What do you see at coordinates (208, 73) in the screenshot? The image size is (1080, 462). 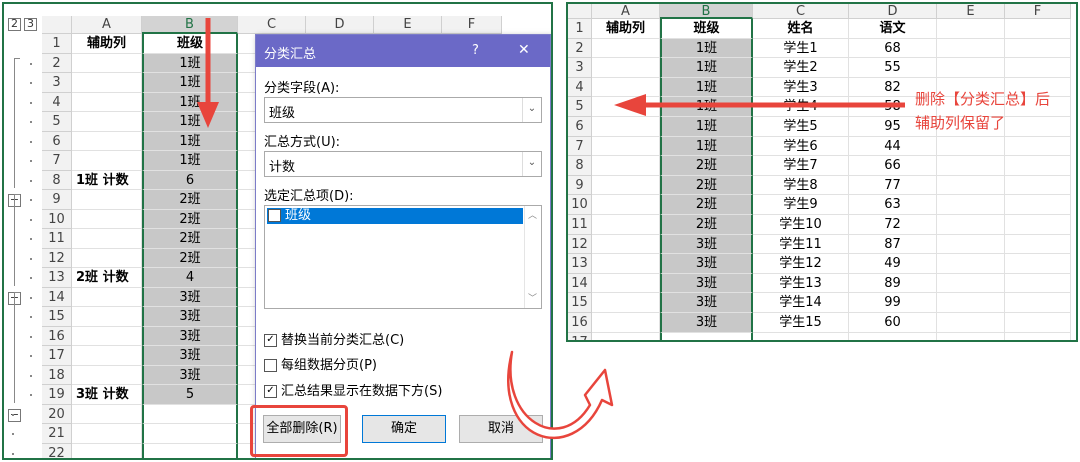 I see `down-arrow-icon` at bounding box center [208, 73].